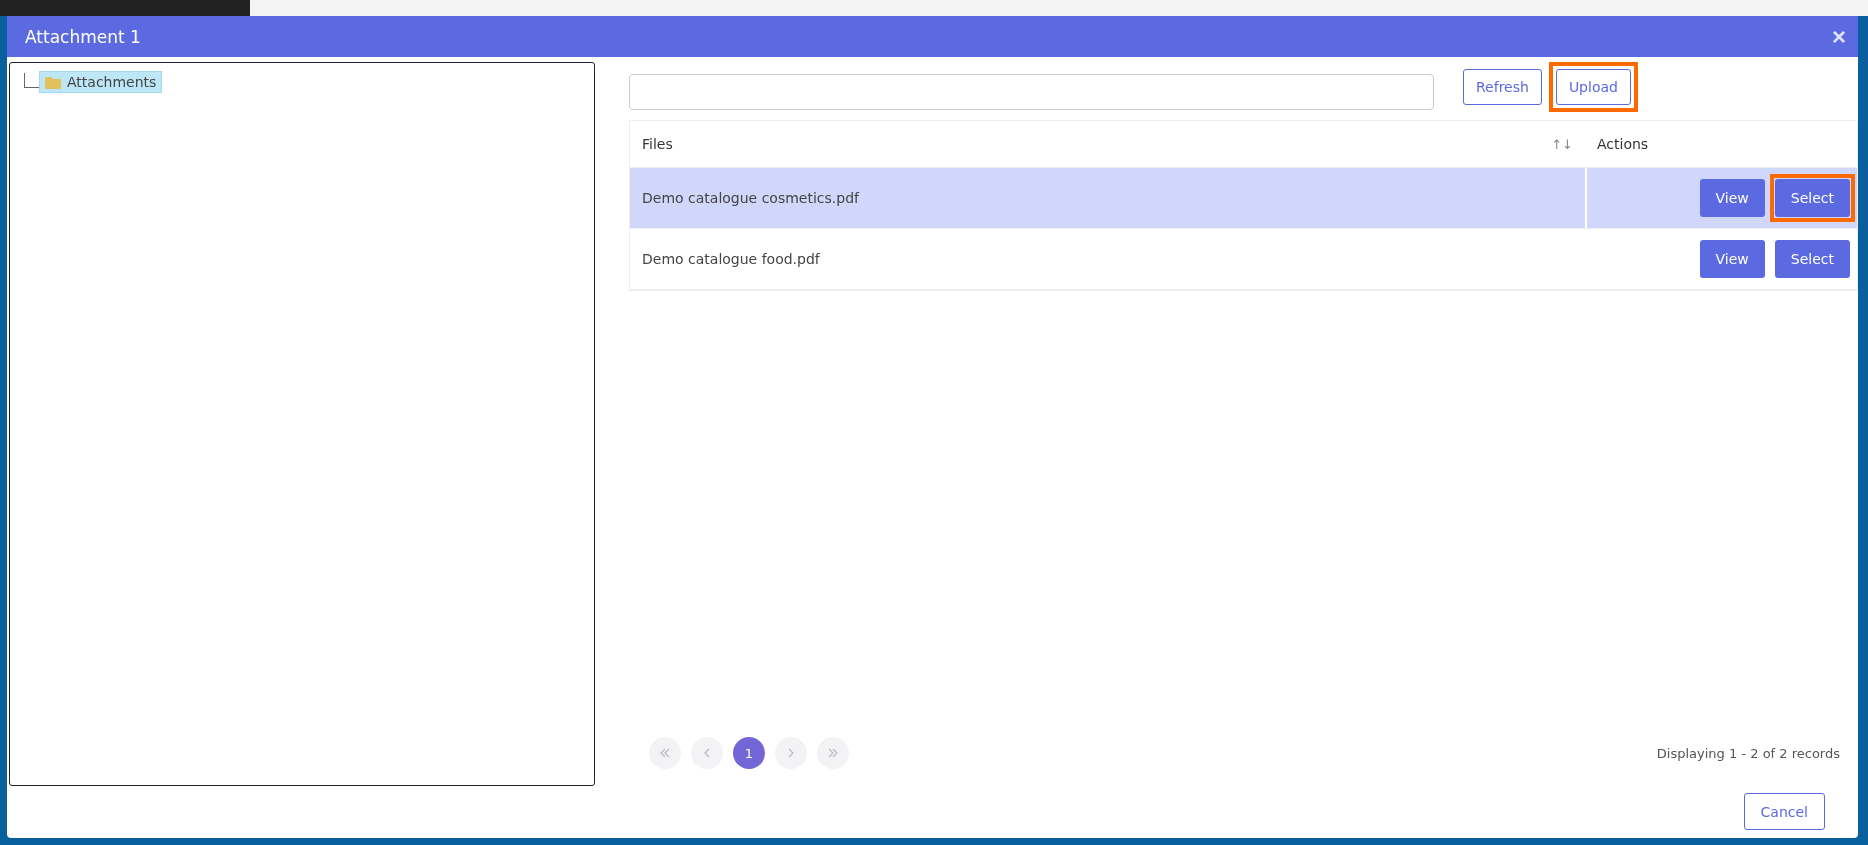 Image resolution: width=1868 pixels, height=845 pixels. I want to click on last-page-button, so click(833, 753).